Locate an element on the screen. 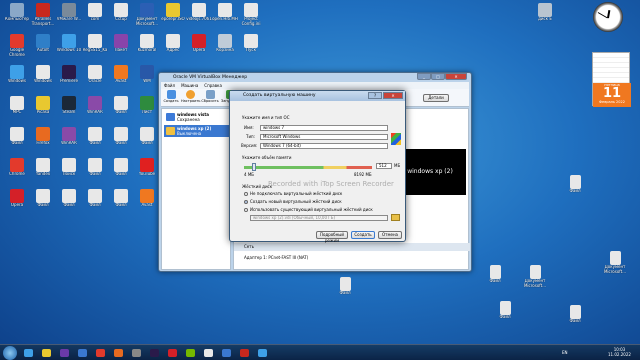 The image size is (640, 360). tray-clock: 10:03 11.02.2022 is located at coordinates (619, 352).